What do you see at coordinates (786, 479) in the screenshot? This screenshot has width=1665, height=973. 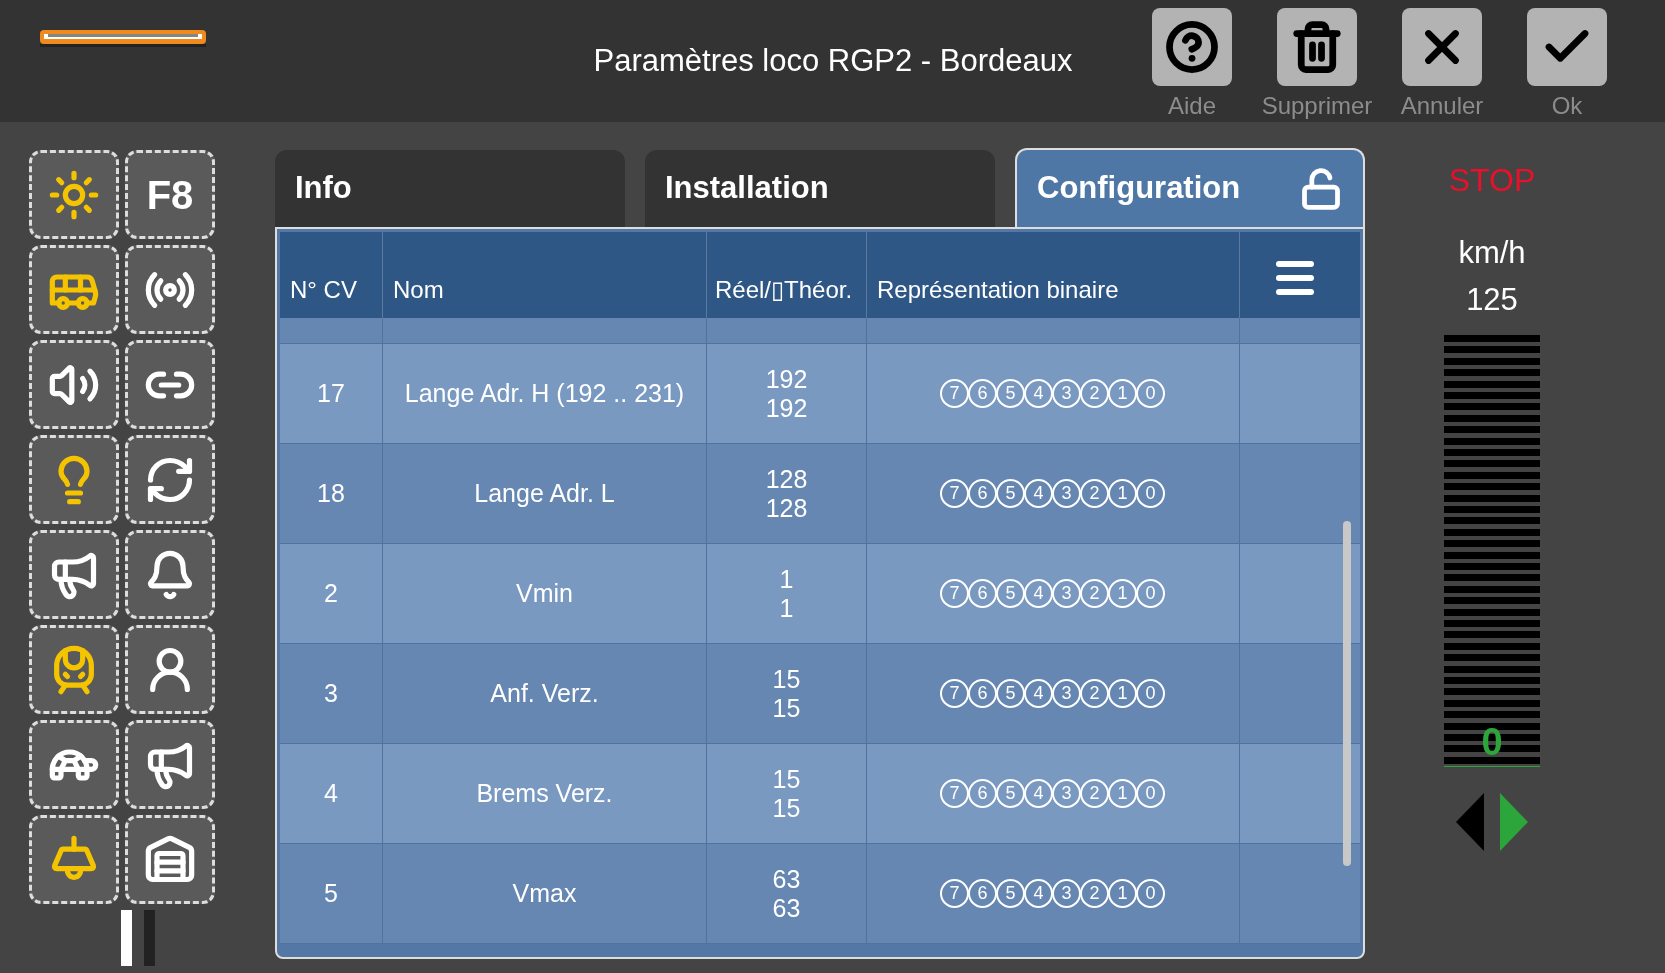 I see `real-value: 128` at bounding box center [786, 479].